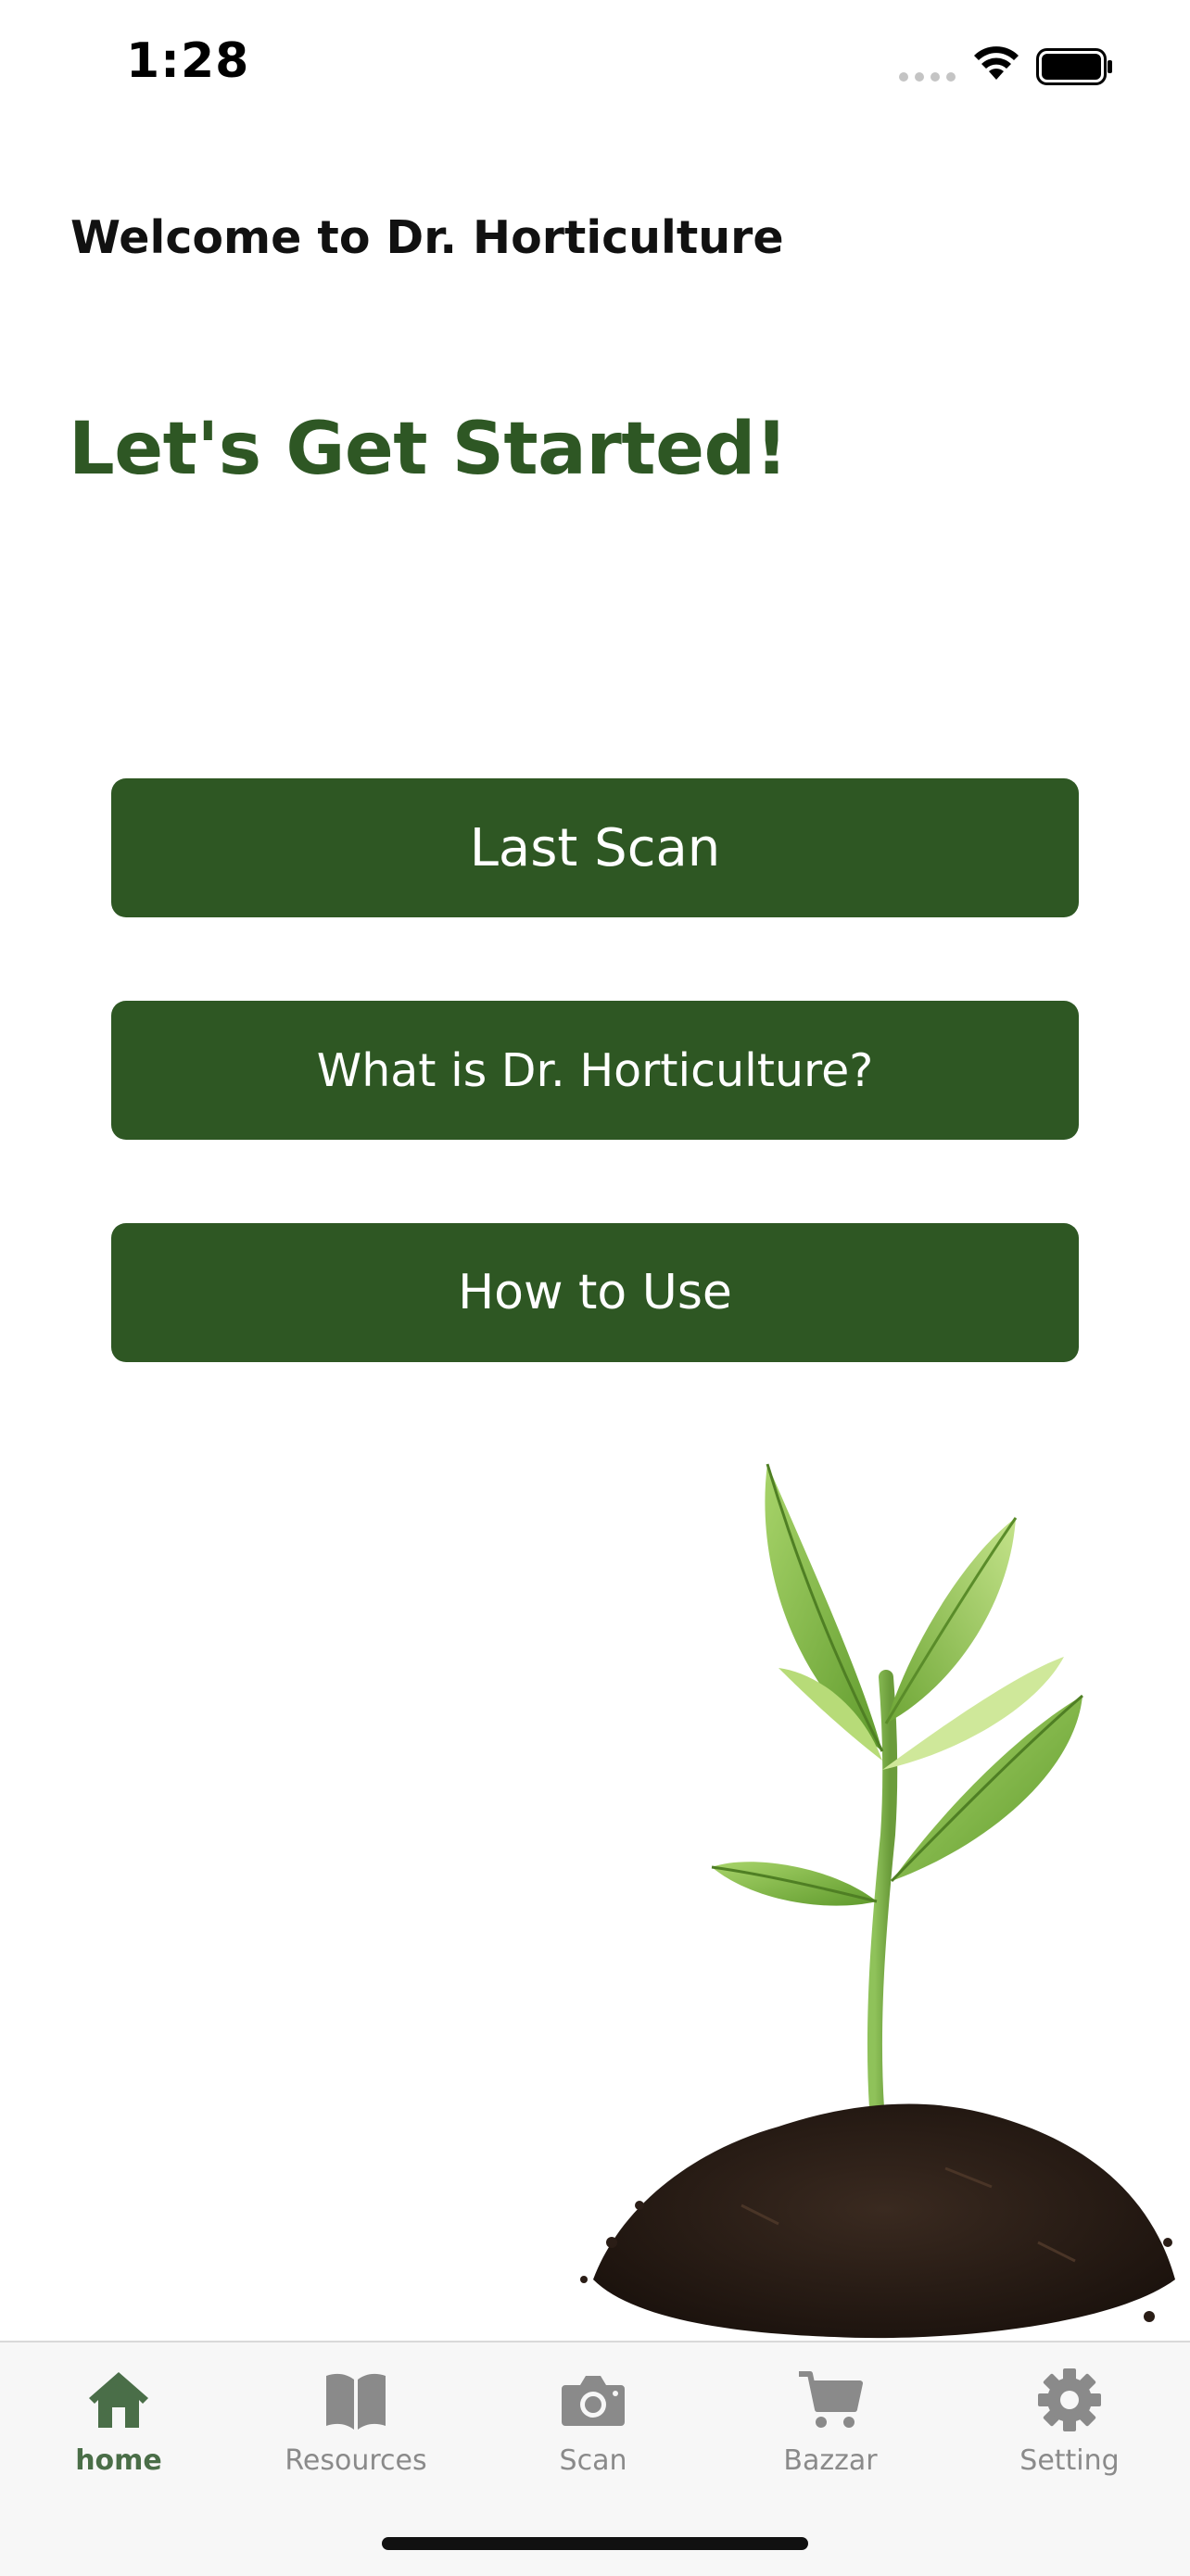  Describe the element at coordinates (118, 2460) in the screenshot. I see `tab-label: home` at that location.